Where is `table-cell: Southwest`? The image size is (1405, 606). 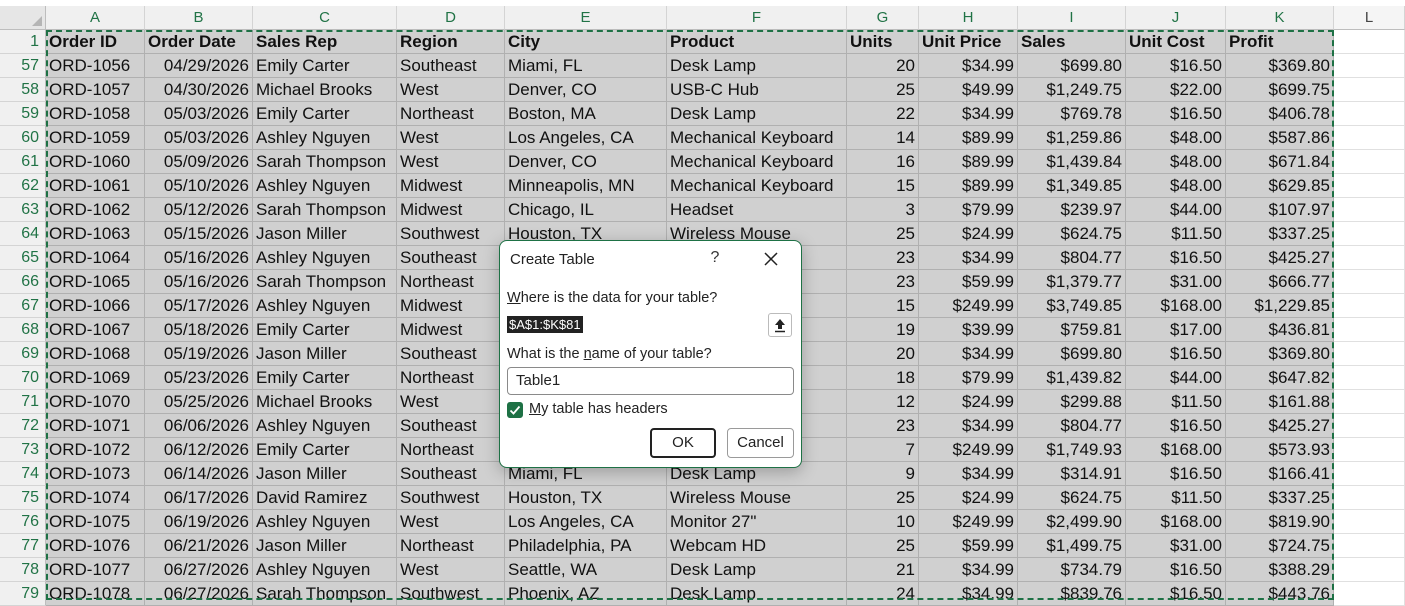 table-cell: Southwest is located at coordinates (451, 234).